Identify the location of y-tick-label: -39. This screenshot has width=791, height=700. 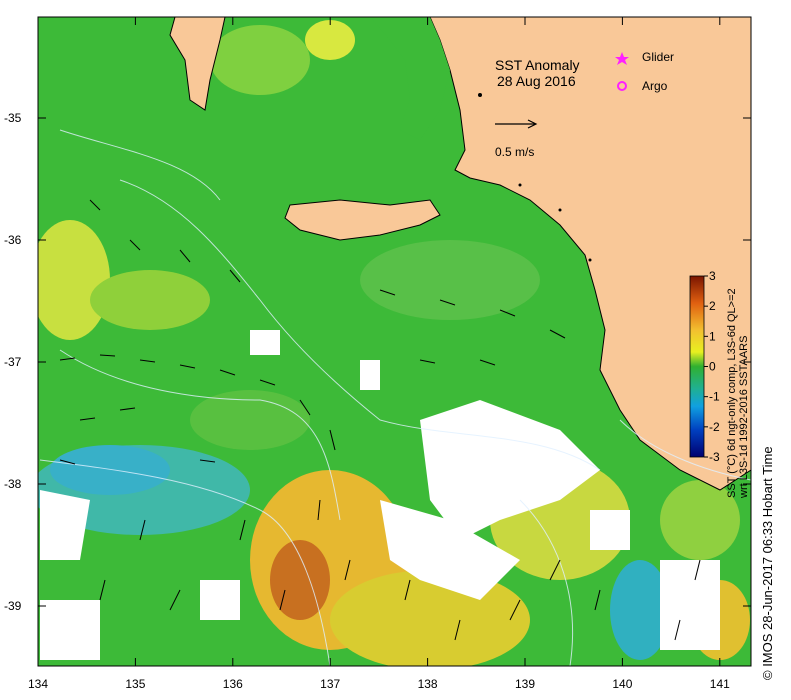
(13, 606).